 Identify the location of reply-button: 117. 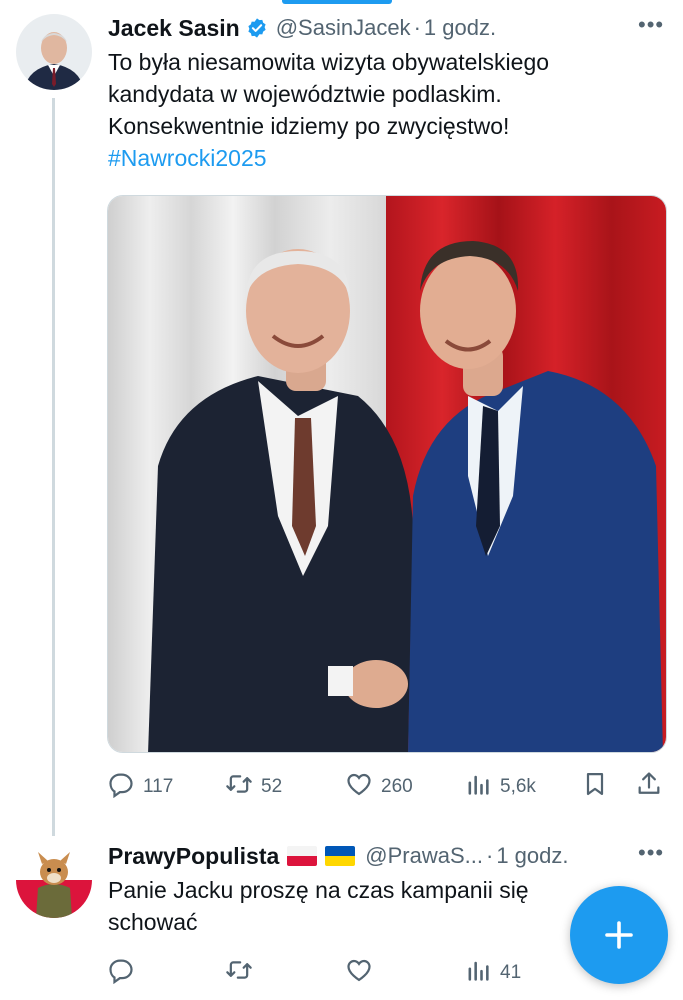
(140, 787).